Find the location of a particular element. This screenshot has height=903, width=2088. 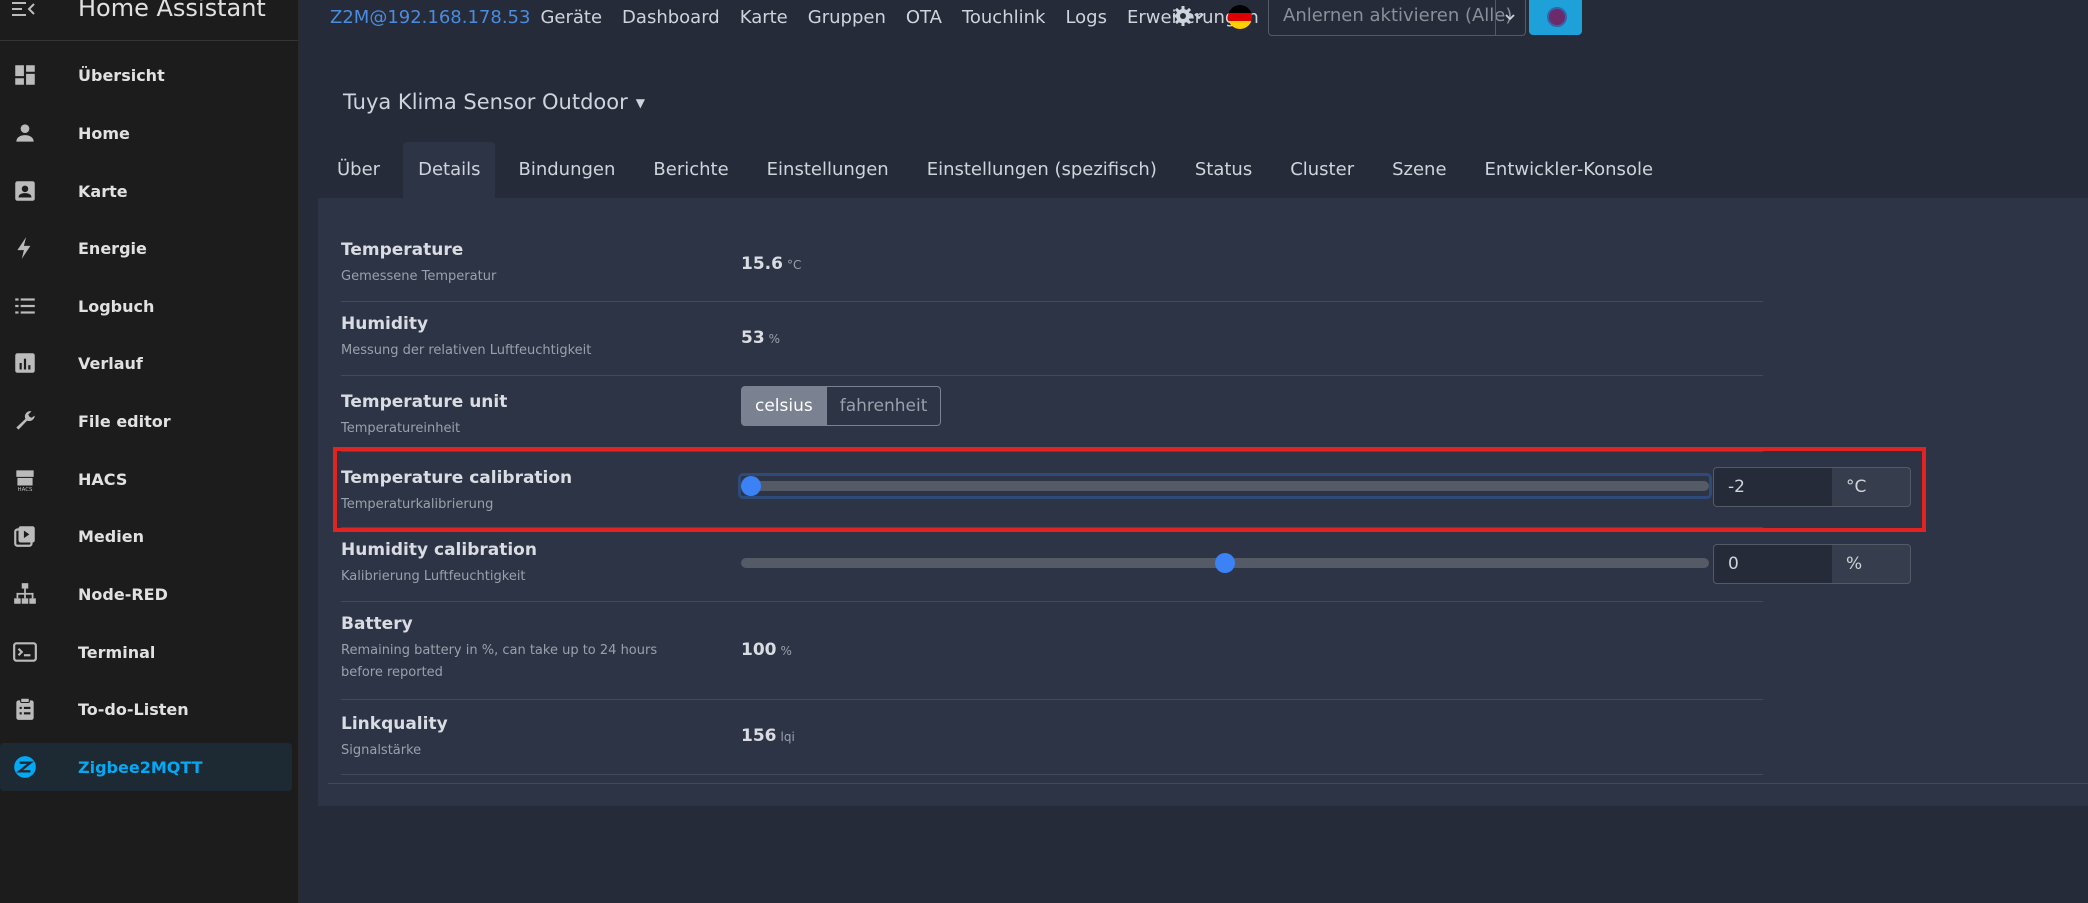

linkquality-desc: Signalstärke is located at coordinates (381, 750).